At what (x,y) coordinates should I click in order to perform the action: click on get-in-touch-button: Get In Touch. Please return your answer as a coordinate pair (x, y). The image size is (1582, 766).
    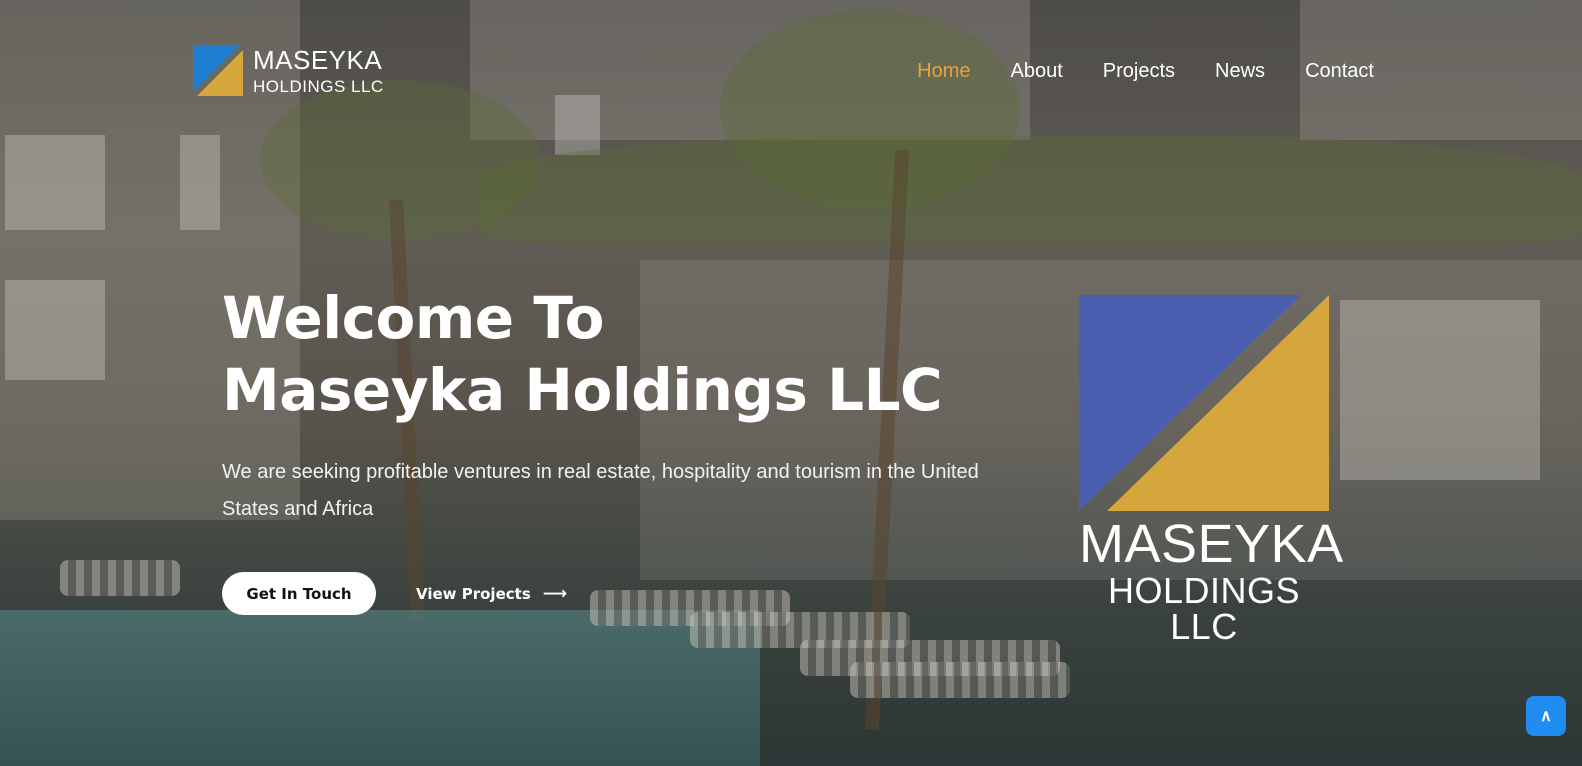
    Looking at the image, I should click on (299, 593).